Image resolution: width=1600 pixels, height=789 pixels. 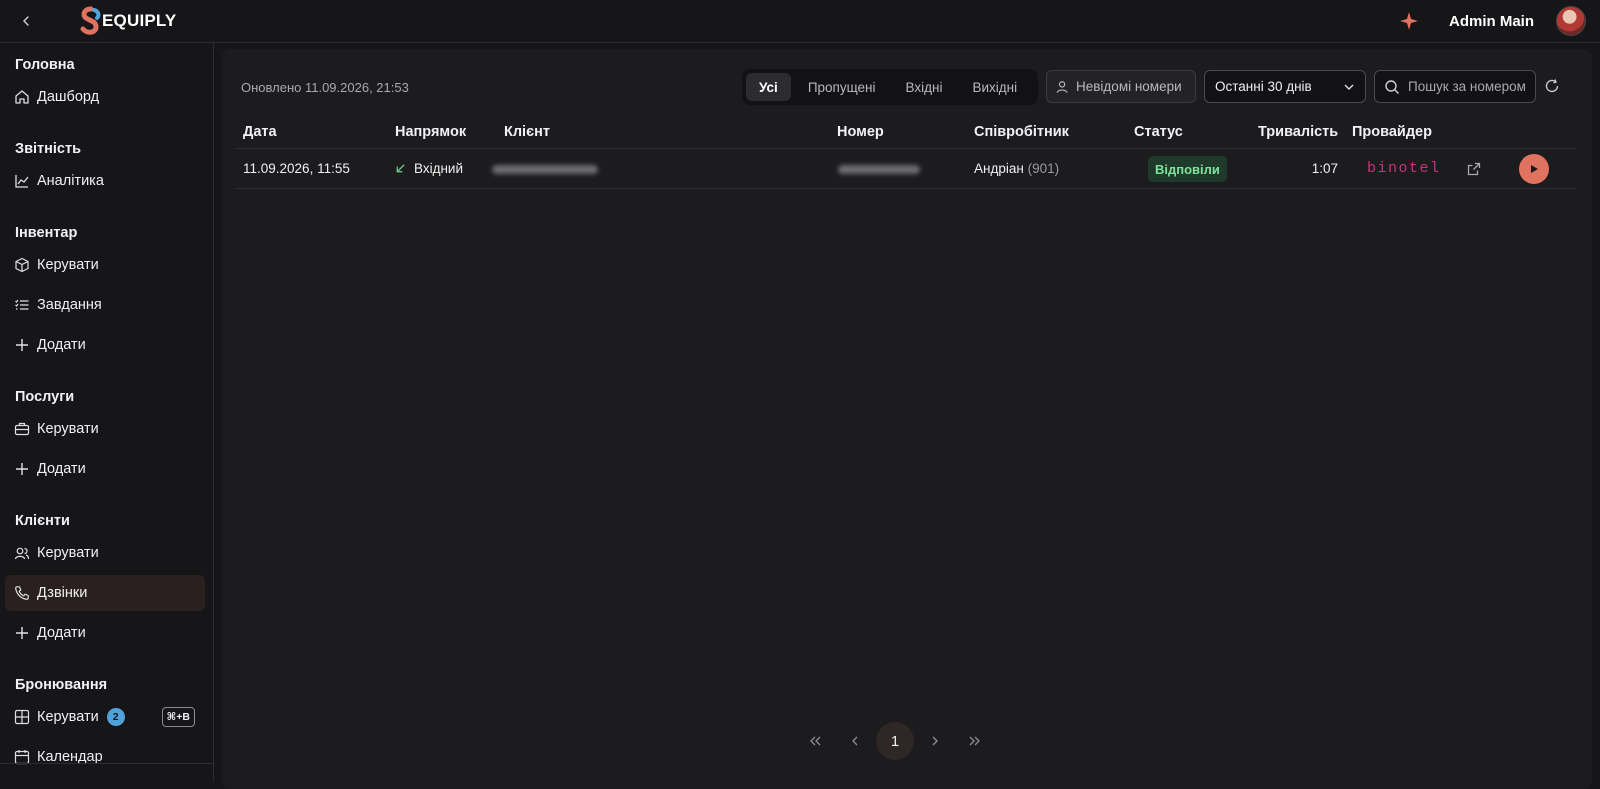 I want to click on logo-text: EQUIPLY, so click(x=139, y=20).